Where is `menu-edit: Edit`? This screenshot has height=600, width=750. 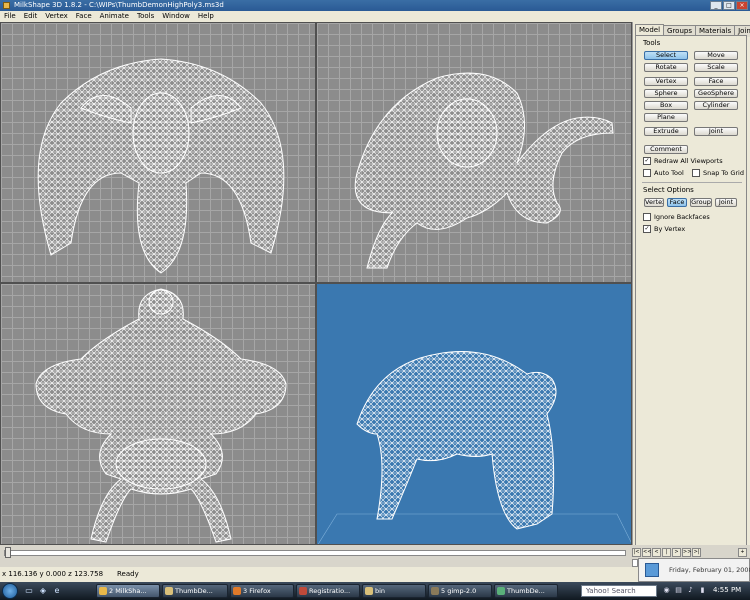
menu-edit: Edit is located at coordinates (31, 16).